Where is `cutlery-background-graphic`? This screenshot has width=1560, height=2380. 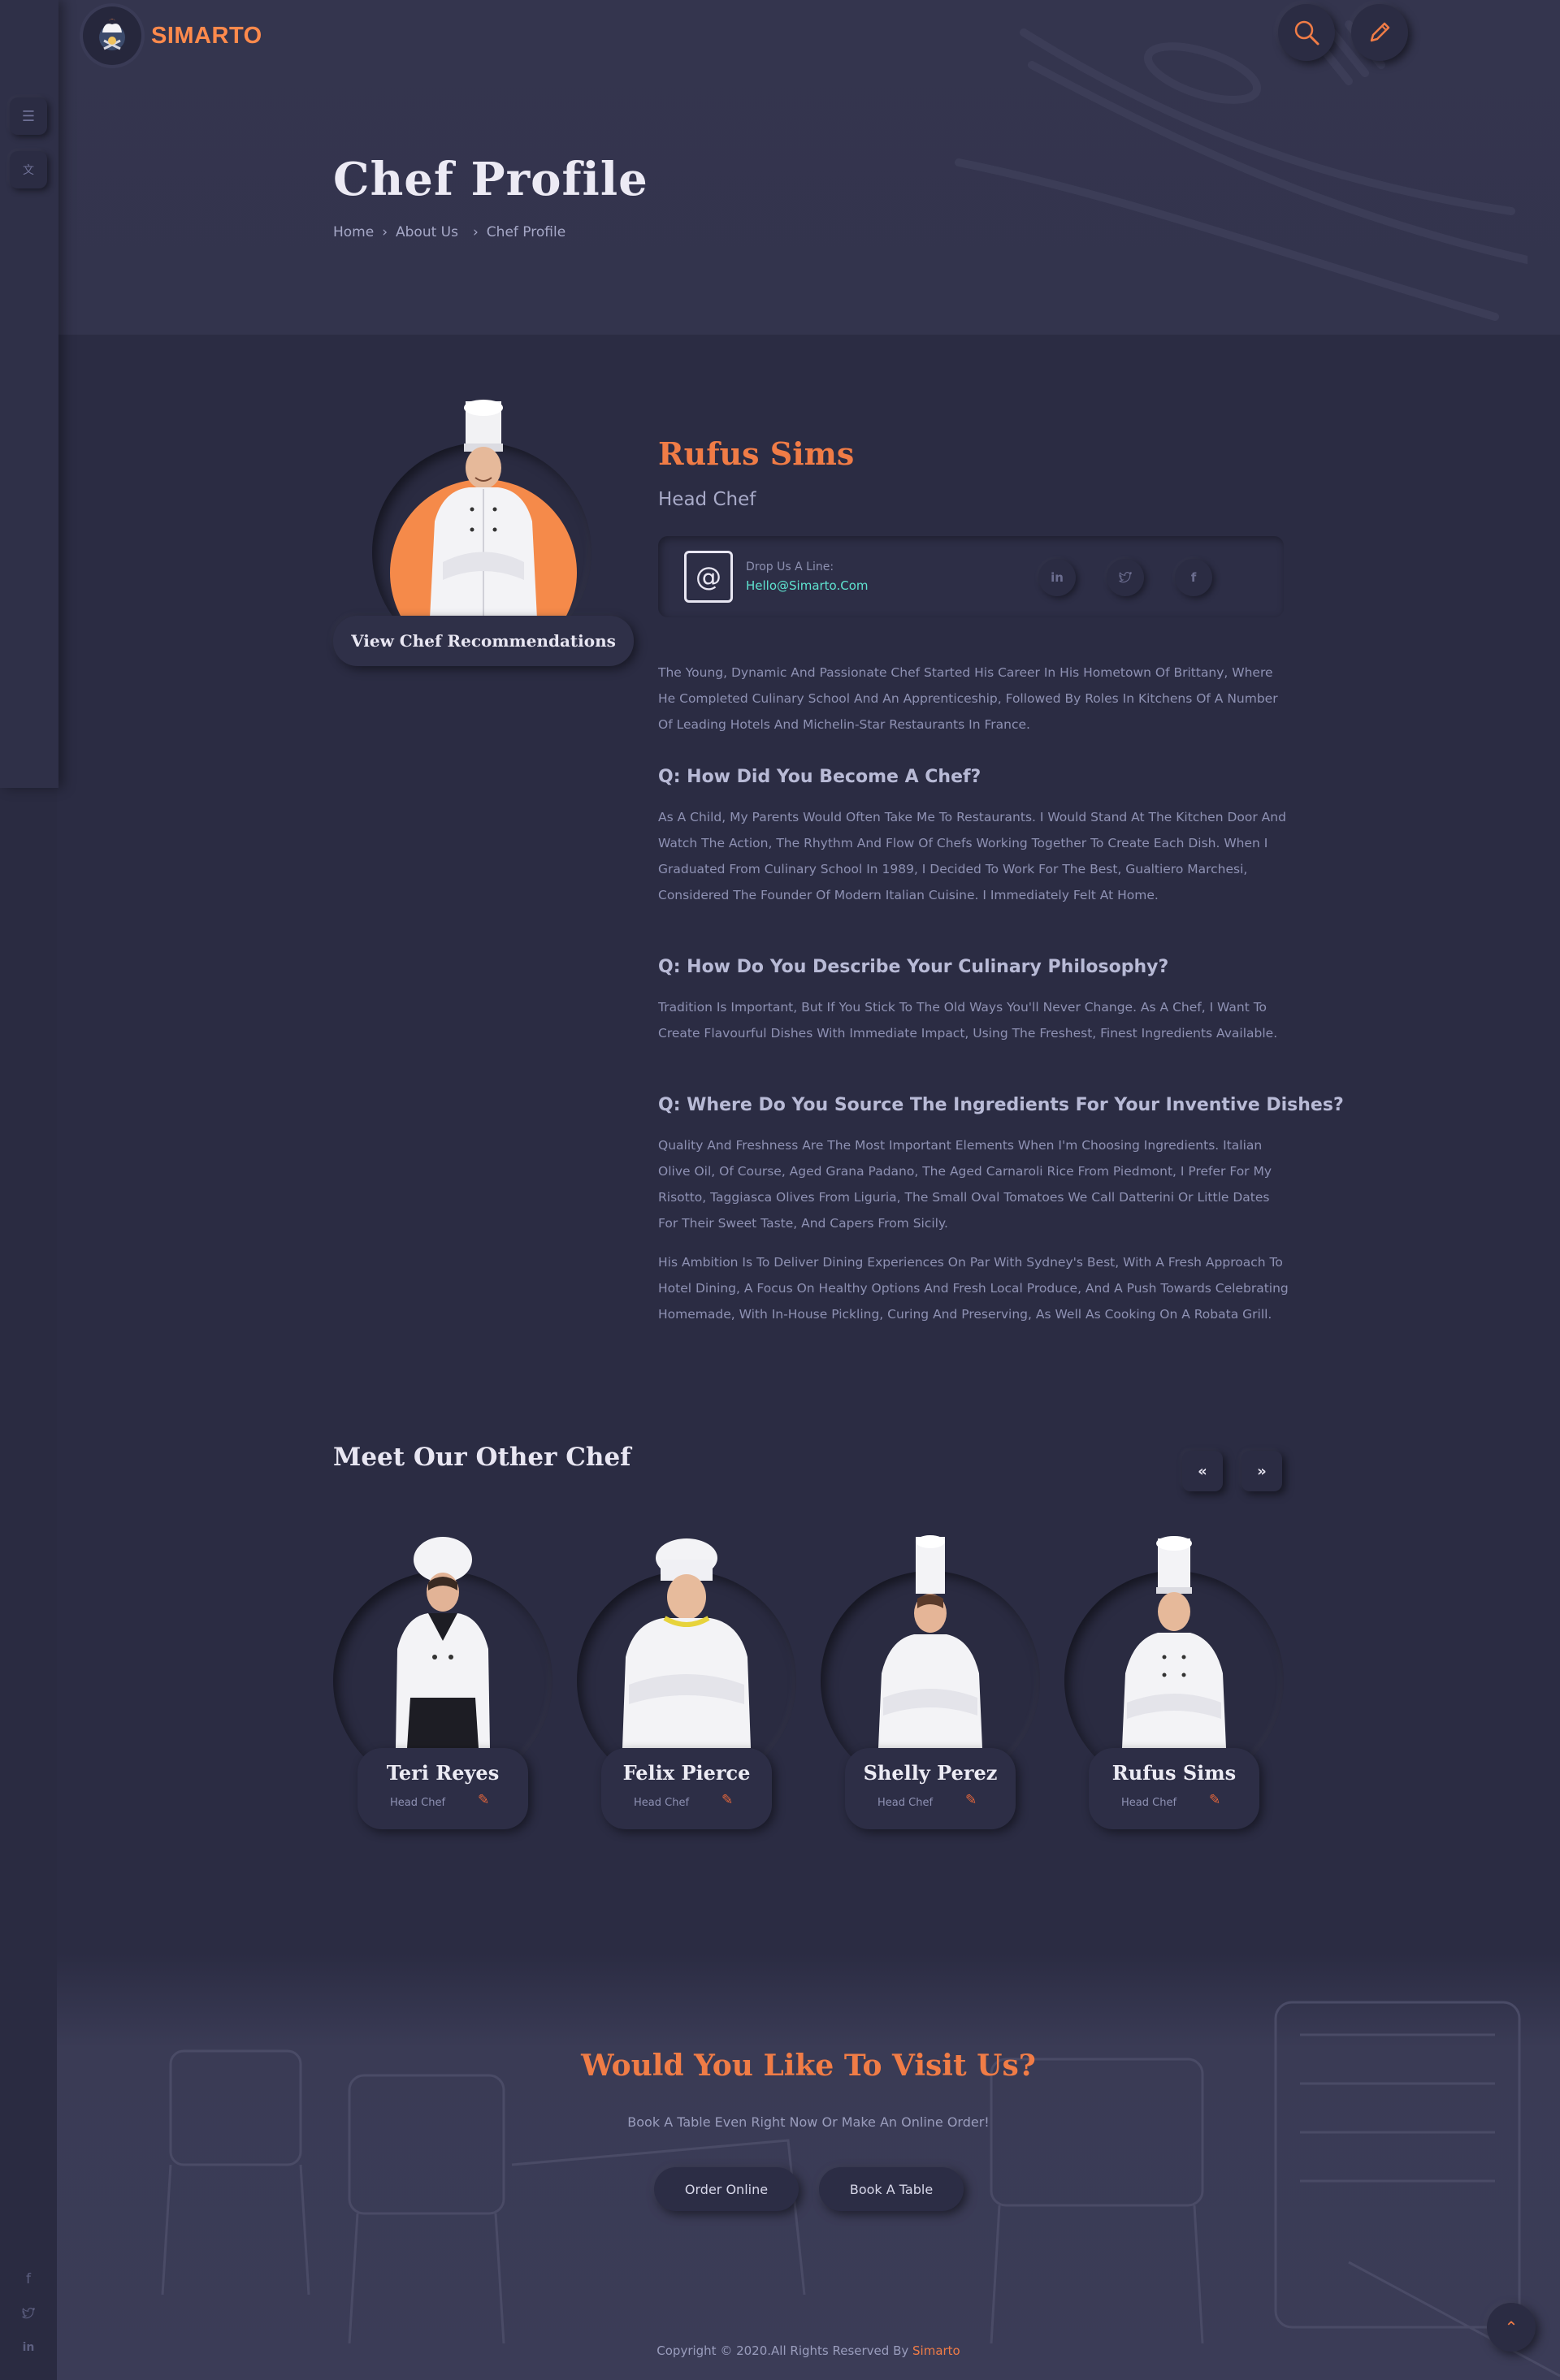 cutlery-background-graphic is located at coordinates (1241, 170).